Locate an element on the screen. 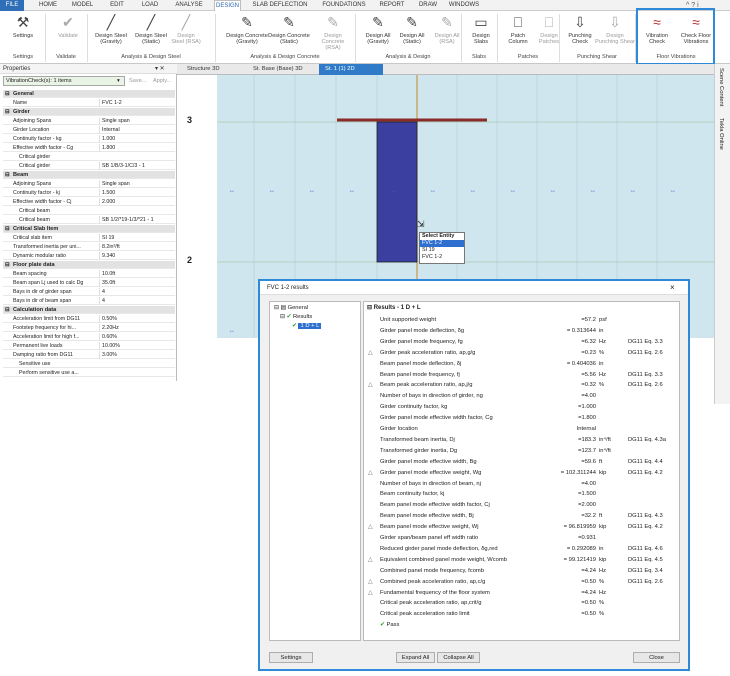 Image resolution: width=730 pixels, height=676 pixels. settings-button: Settings is located at coordinates (291, 657).